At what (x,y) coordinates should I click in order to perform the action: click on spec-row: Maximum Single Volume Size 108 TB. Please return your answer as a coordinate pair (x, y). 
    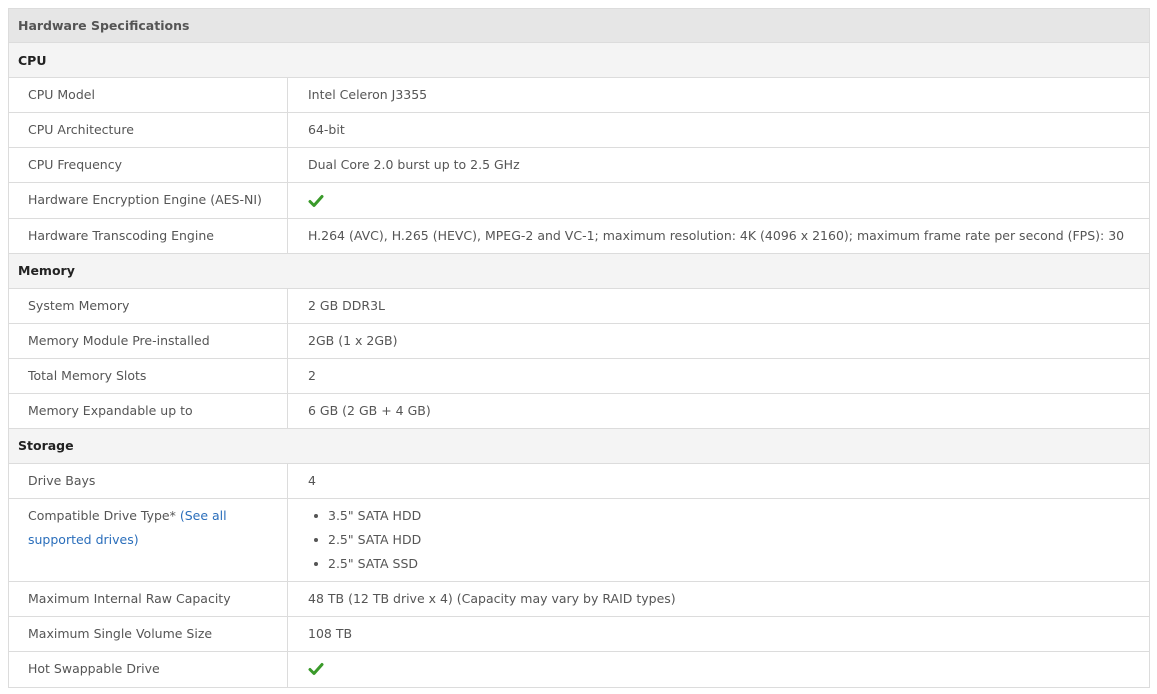
    Looking at the image, I should click on (579, 634).